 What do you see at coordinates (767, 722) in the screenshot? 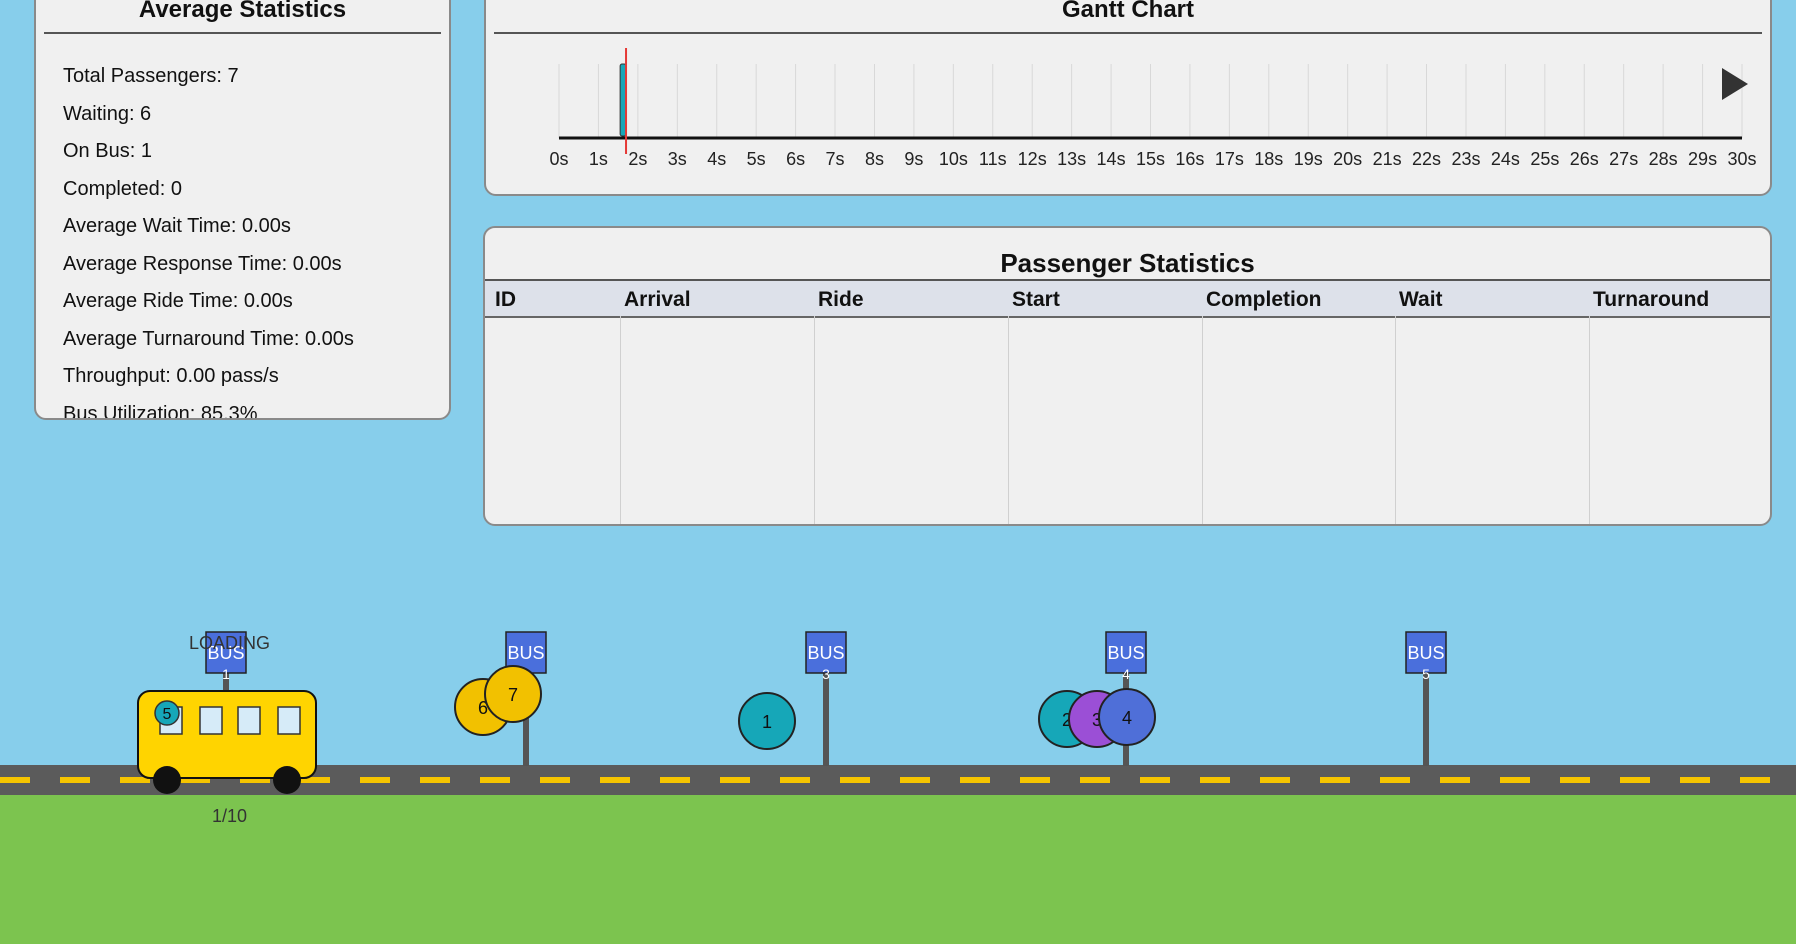
I see `passenger-label: 1` at bounding box center [767, 722].